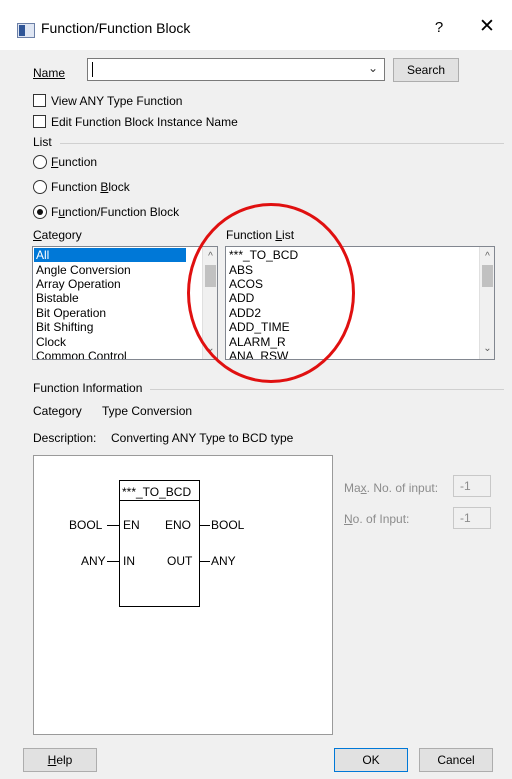 The height and width of the screenshot is (779, 512). I want to click on radio-function-block, so click(40, 187).